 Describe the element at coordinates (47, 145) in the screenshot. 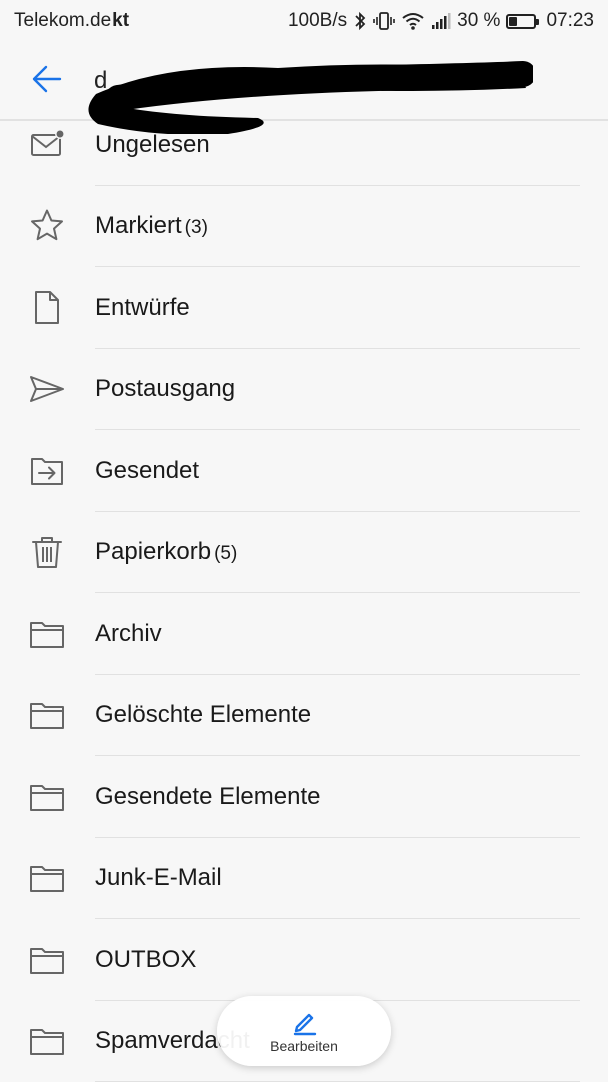

I see `mail-unread-icon` at that location.